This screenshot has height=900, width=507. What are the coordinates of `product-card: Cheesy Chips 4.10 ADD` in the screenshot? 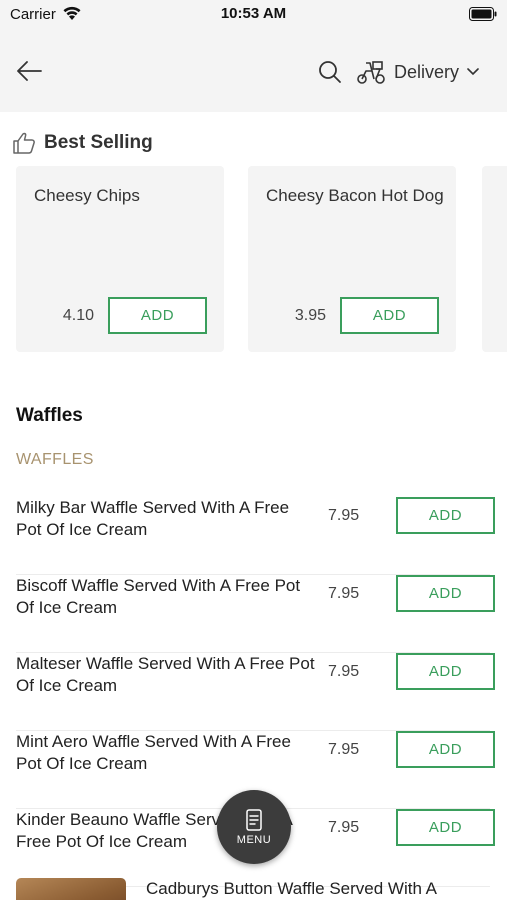 It's located at (120, 259).